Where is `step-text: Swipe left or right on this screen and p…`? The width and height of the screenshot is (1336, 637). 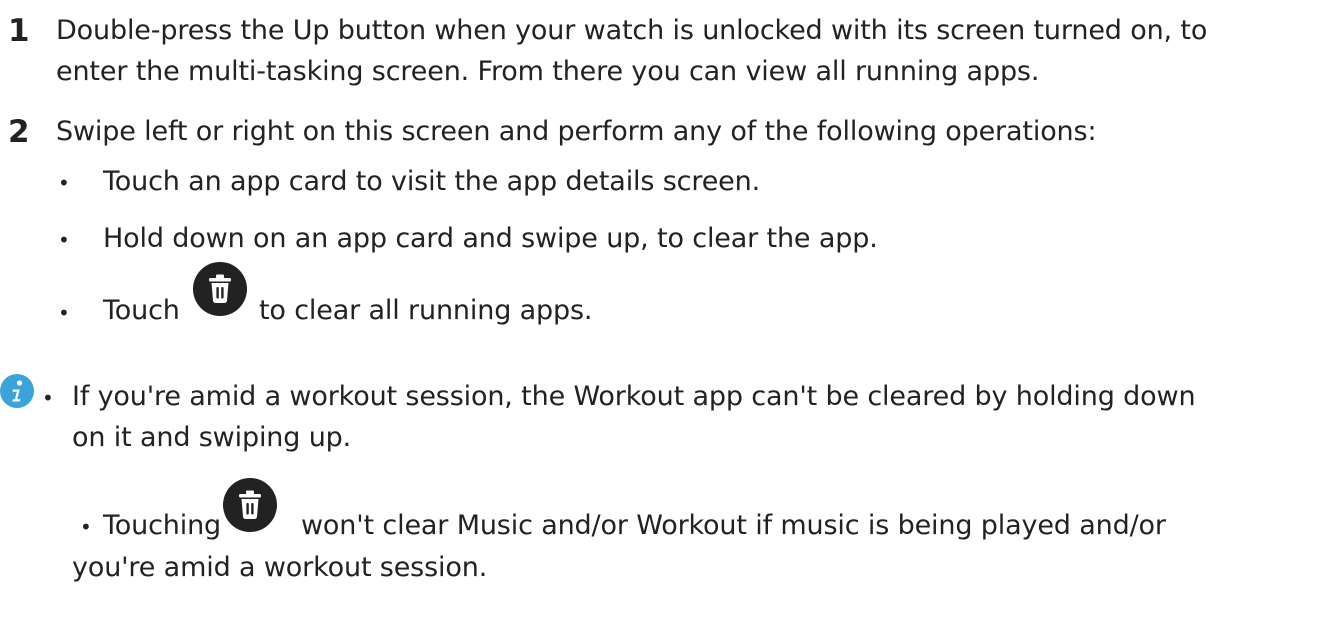 step-text: Swipe left or right on this screen and p… is located at coordinates (576, 131).